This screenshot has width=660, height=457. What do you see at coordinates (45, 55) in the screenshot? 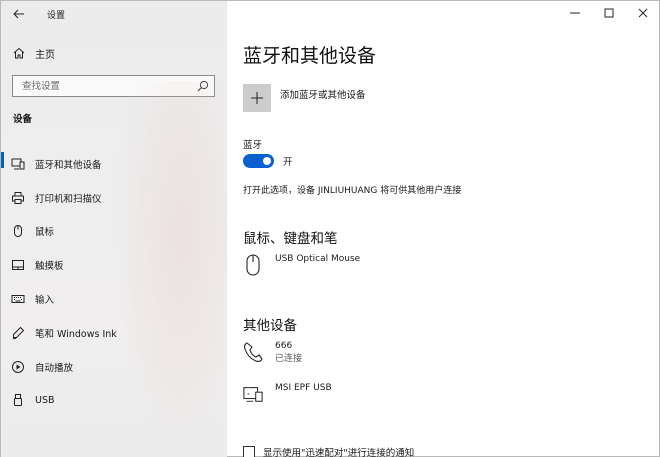
I see `home-label: 主页` at bounding box center [45, 55].